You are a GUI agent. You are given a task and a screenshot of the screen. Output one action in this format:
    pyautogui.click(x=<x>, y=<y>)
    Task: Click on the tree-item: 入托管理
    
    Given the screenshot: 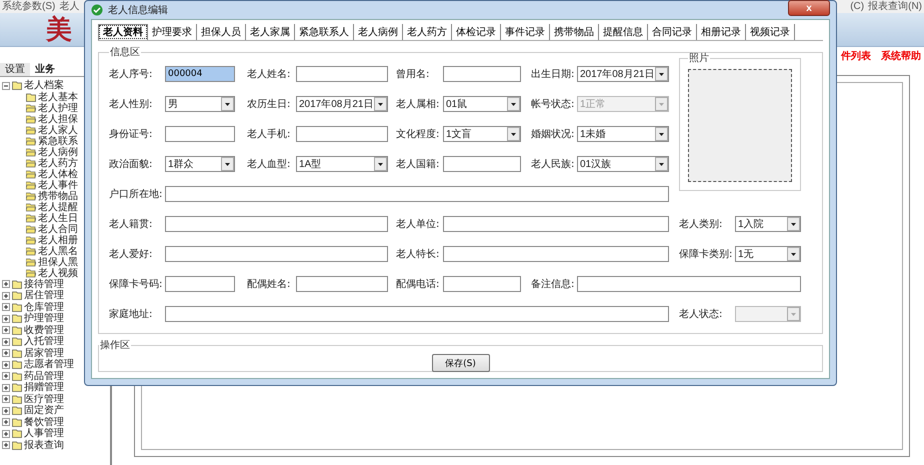 What is the action you would take?
    pyautogui.click(x=44, y=342)
    